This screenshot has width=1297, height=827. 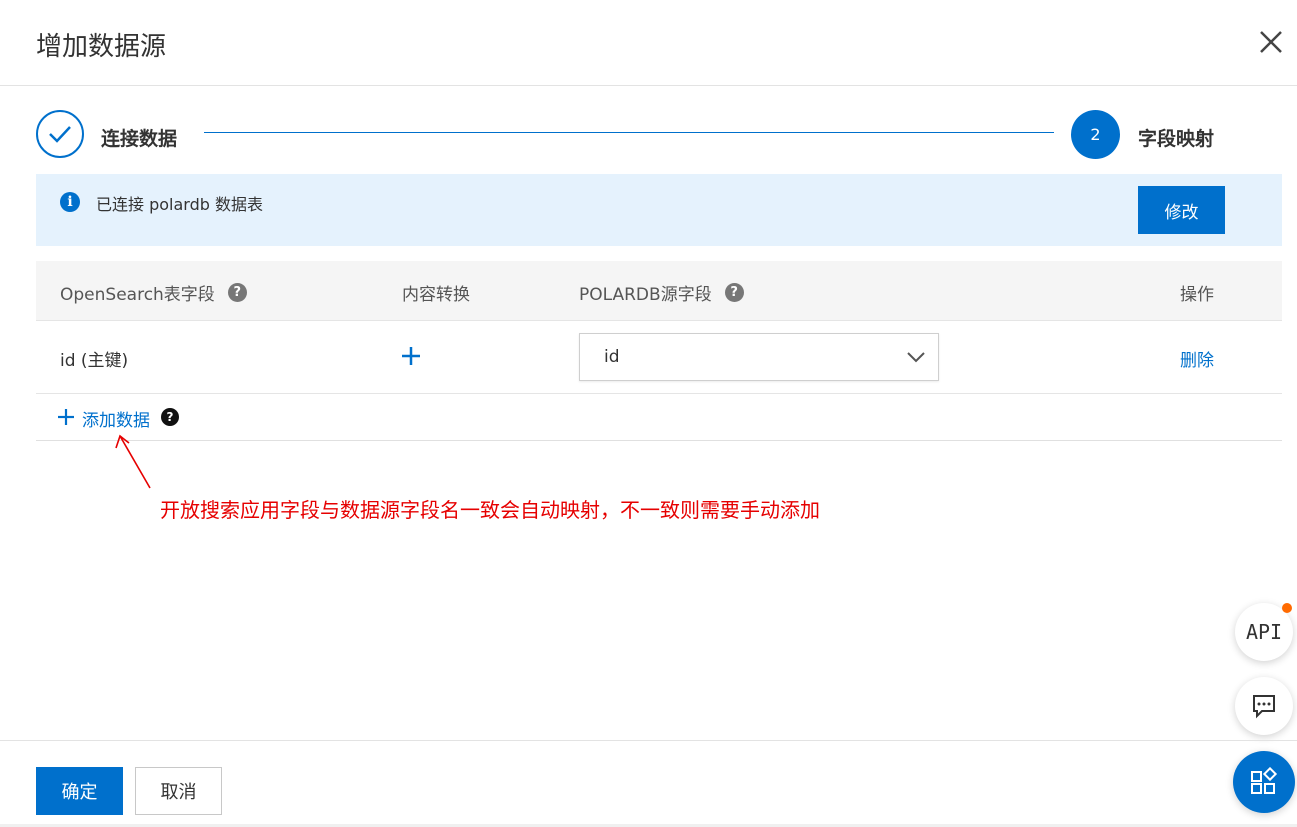 I want to click on api-button: API, so click(x=1264, y=632).